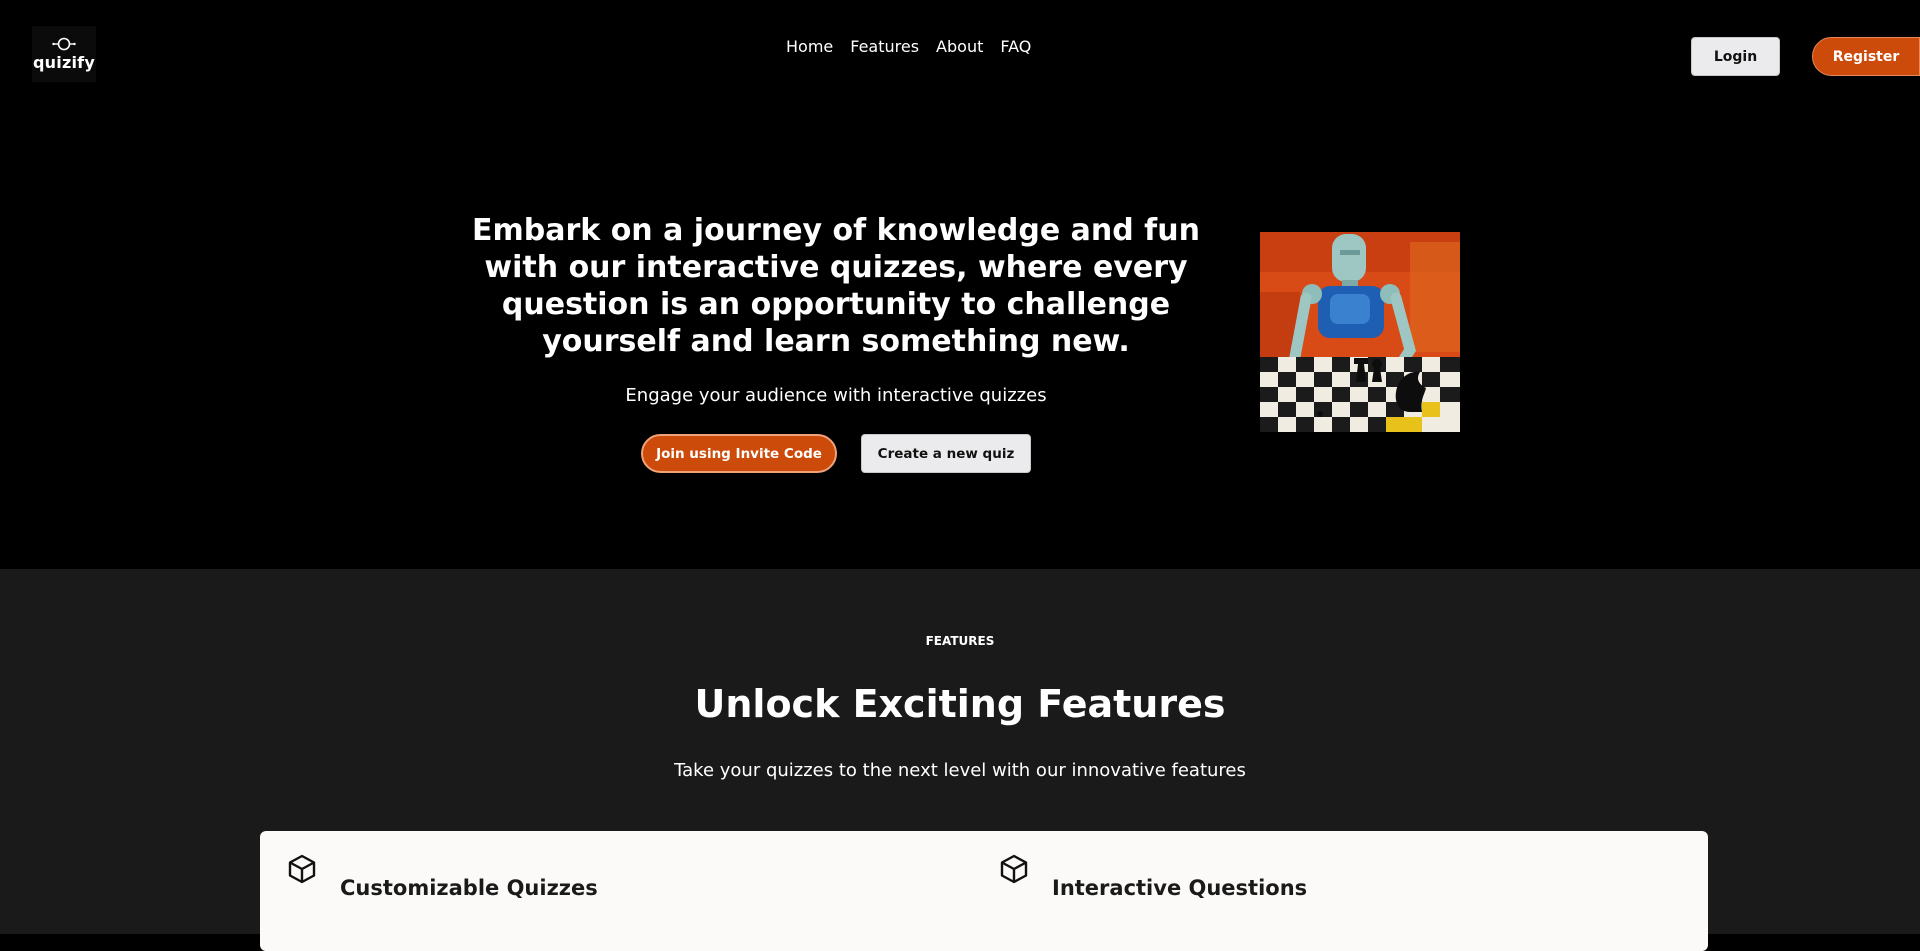 Image resolution: width=1920 pixels, height=951 pixels. What do you see at coordinates (959, 46) in the screenshot?
I see `nav-item-about: About` at bounding box center [959, 46].